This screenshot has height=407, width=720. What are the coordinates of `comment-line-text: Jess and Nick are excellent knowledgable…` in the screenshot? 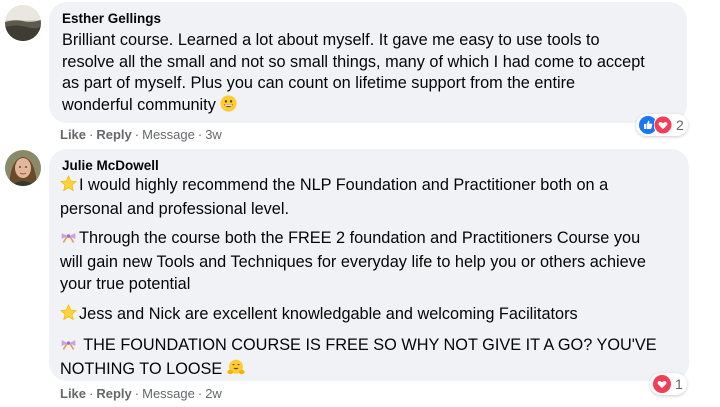 It's located at (328, 313).